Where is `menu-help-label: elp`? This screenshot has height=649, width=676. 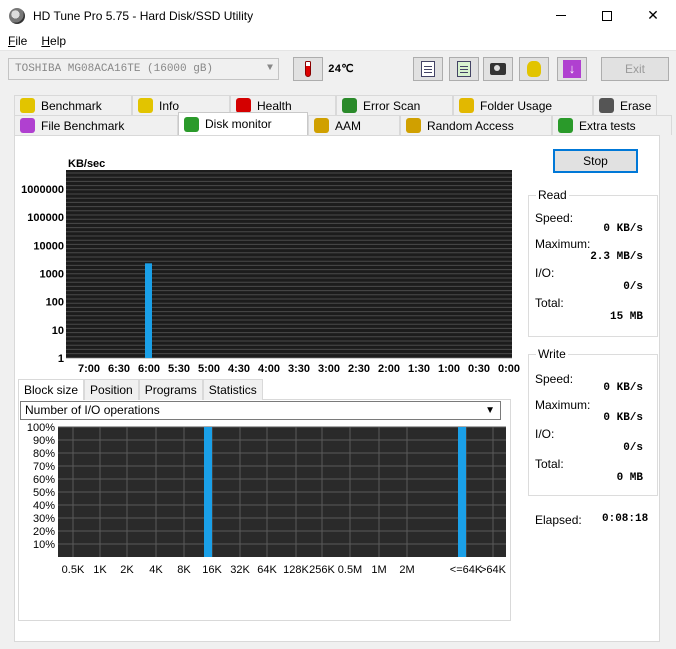
menu-help-label: elp is located at coordinates (58, 40).